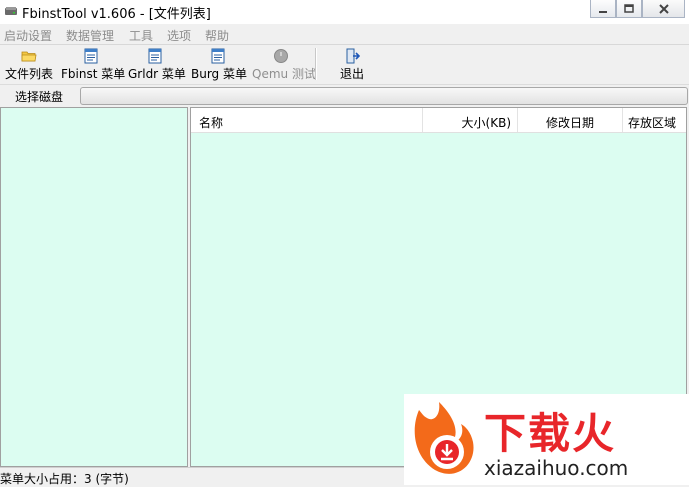 The width and height of the screenshot is (689, 487). What do you see at coordinates (652, 123) in the screenshot?
I see `column-storage-area-label: 存放区域` at bounding box center [652, 123].